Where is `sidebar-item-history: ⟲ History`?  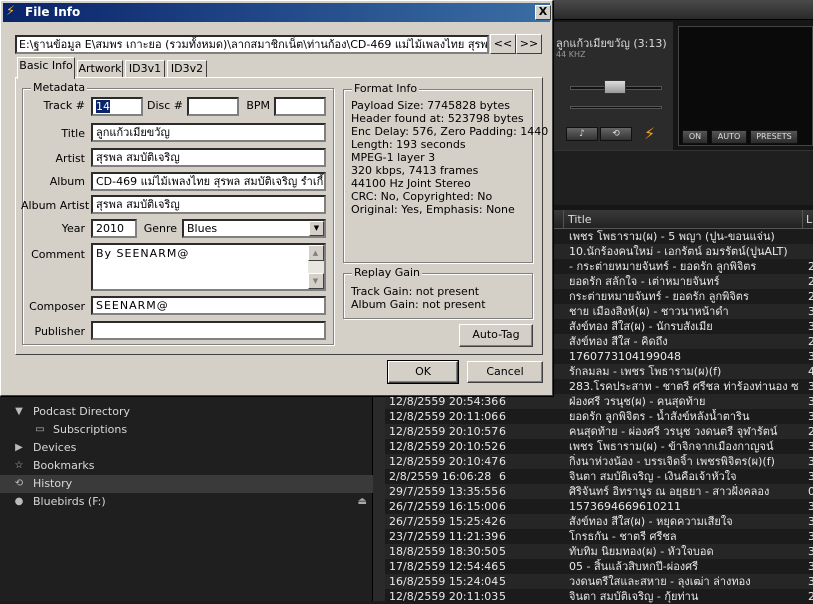 sidebar-item-history: ⟲ History is located at coordinates (186, 484).